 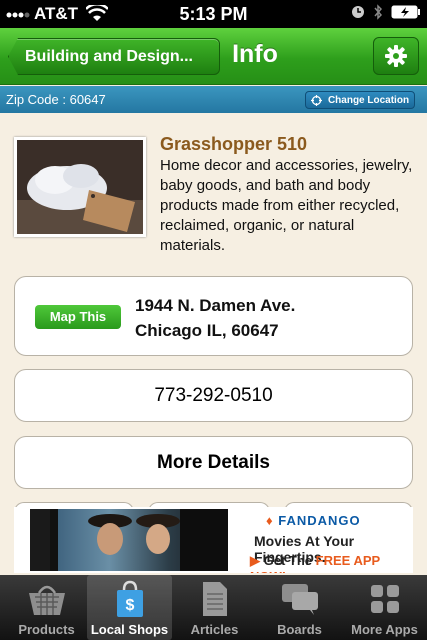 What do you see at coordinates (405, 12) in the screenshot?
I see `battery-charging-icon` at bounding box center [405, 12].